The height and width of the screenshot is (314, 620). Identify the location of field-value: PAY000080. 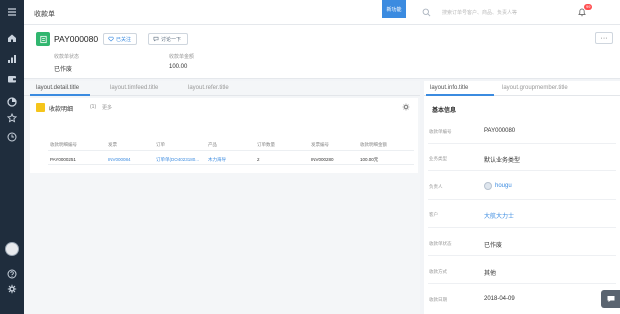
(500, 131).